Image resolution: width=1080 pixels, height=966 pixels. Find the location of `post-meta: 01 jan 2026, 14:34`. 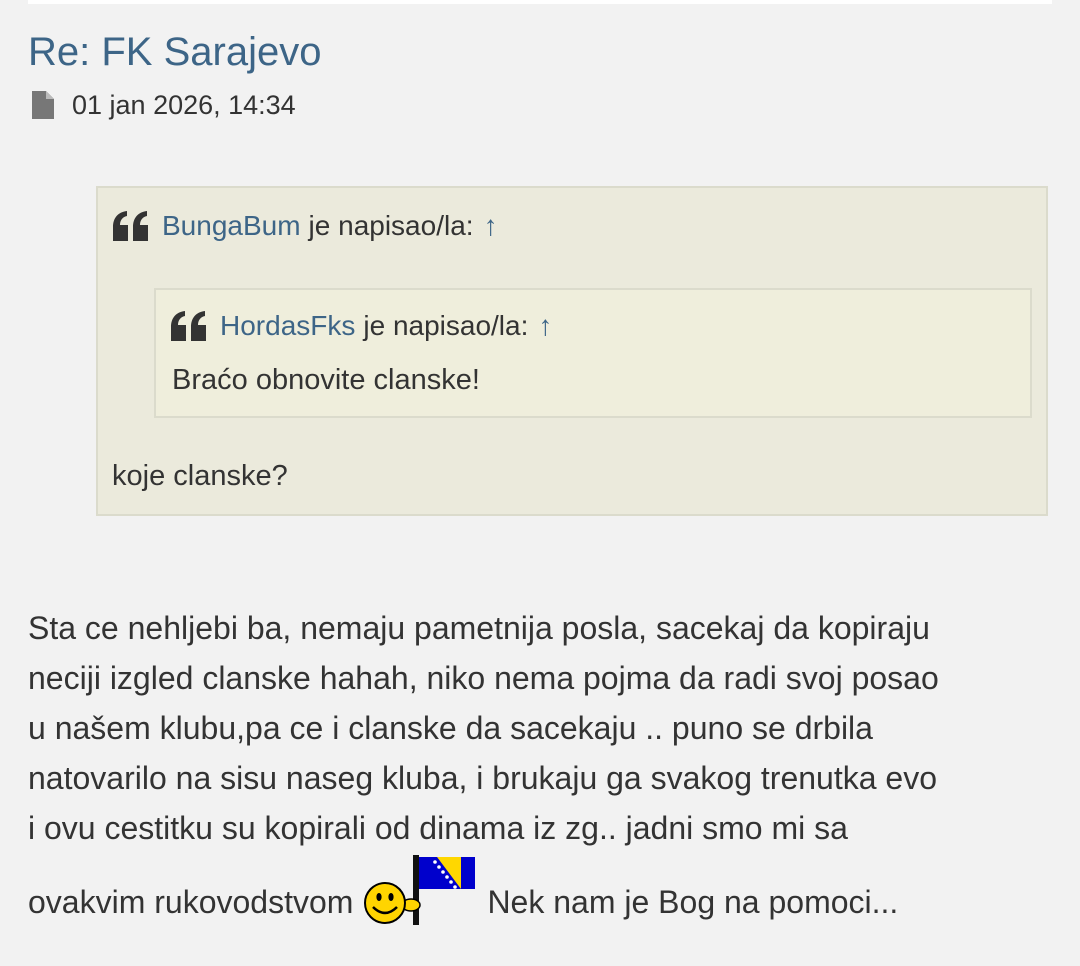

post-meta: 01 jan 2026, 14:34 is located at coordinates (163, 105).